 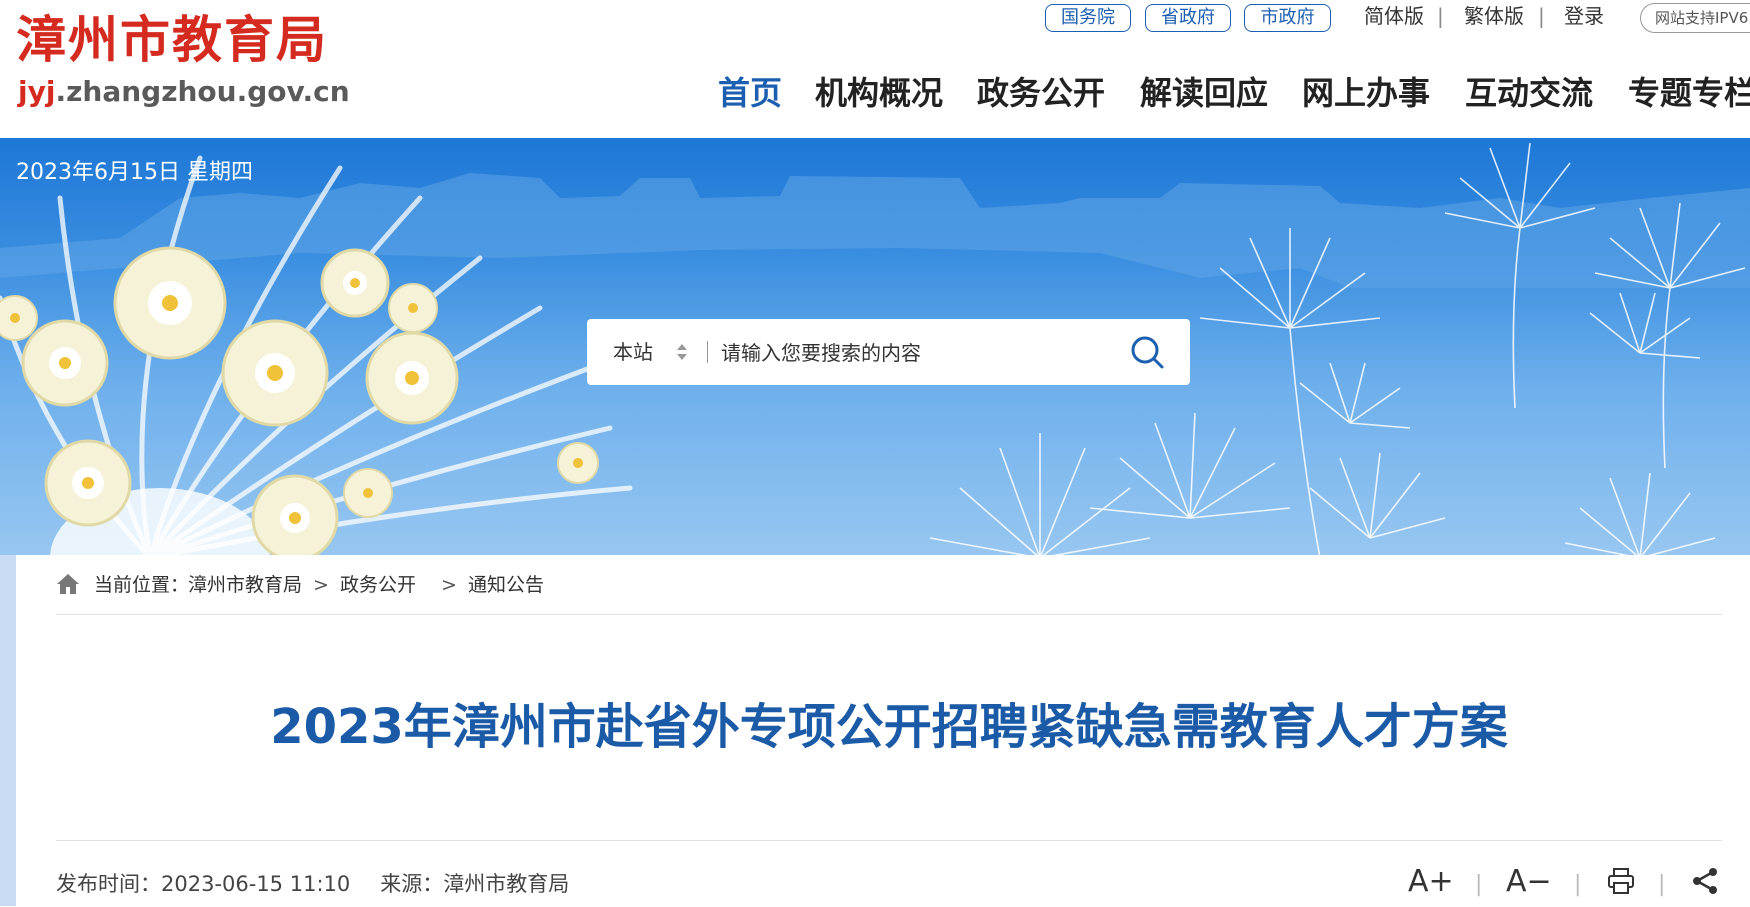 I want to click on current-date: 2023年6月15日 星期四, so click(x=134, y=172).